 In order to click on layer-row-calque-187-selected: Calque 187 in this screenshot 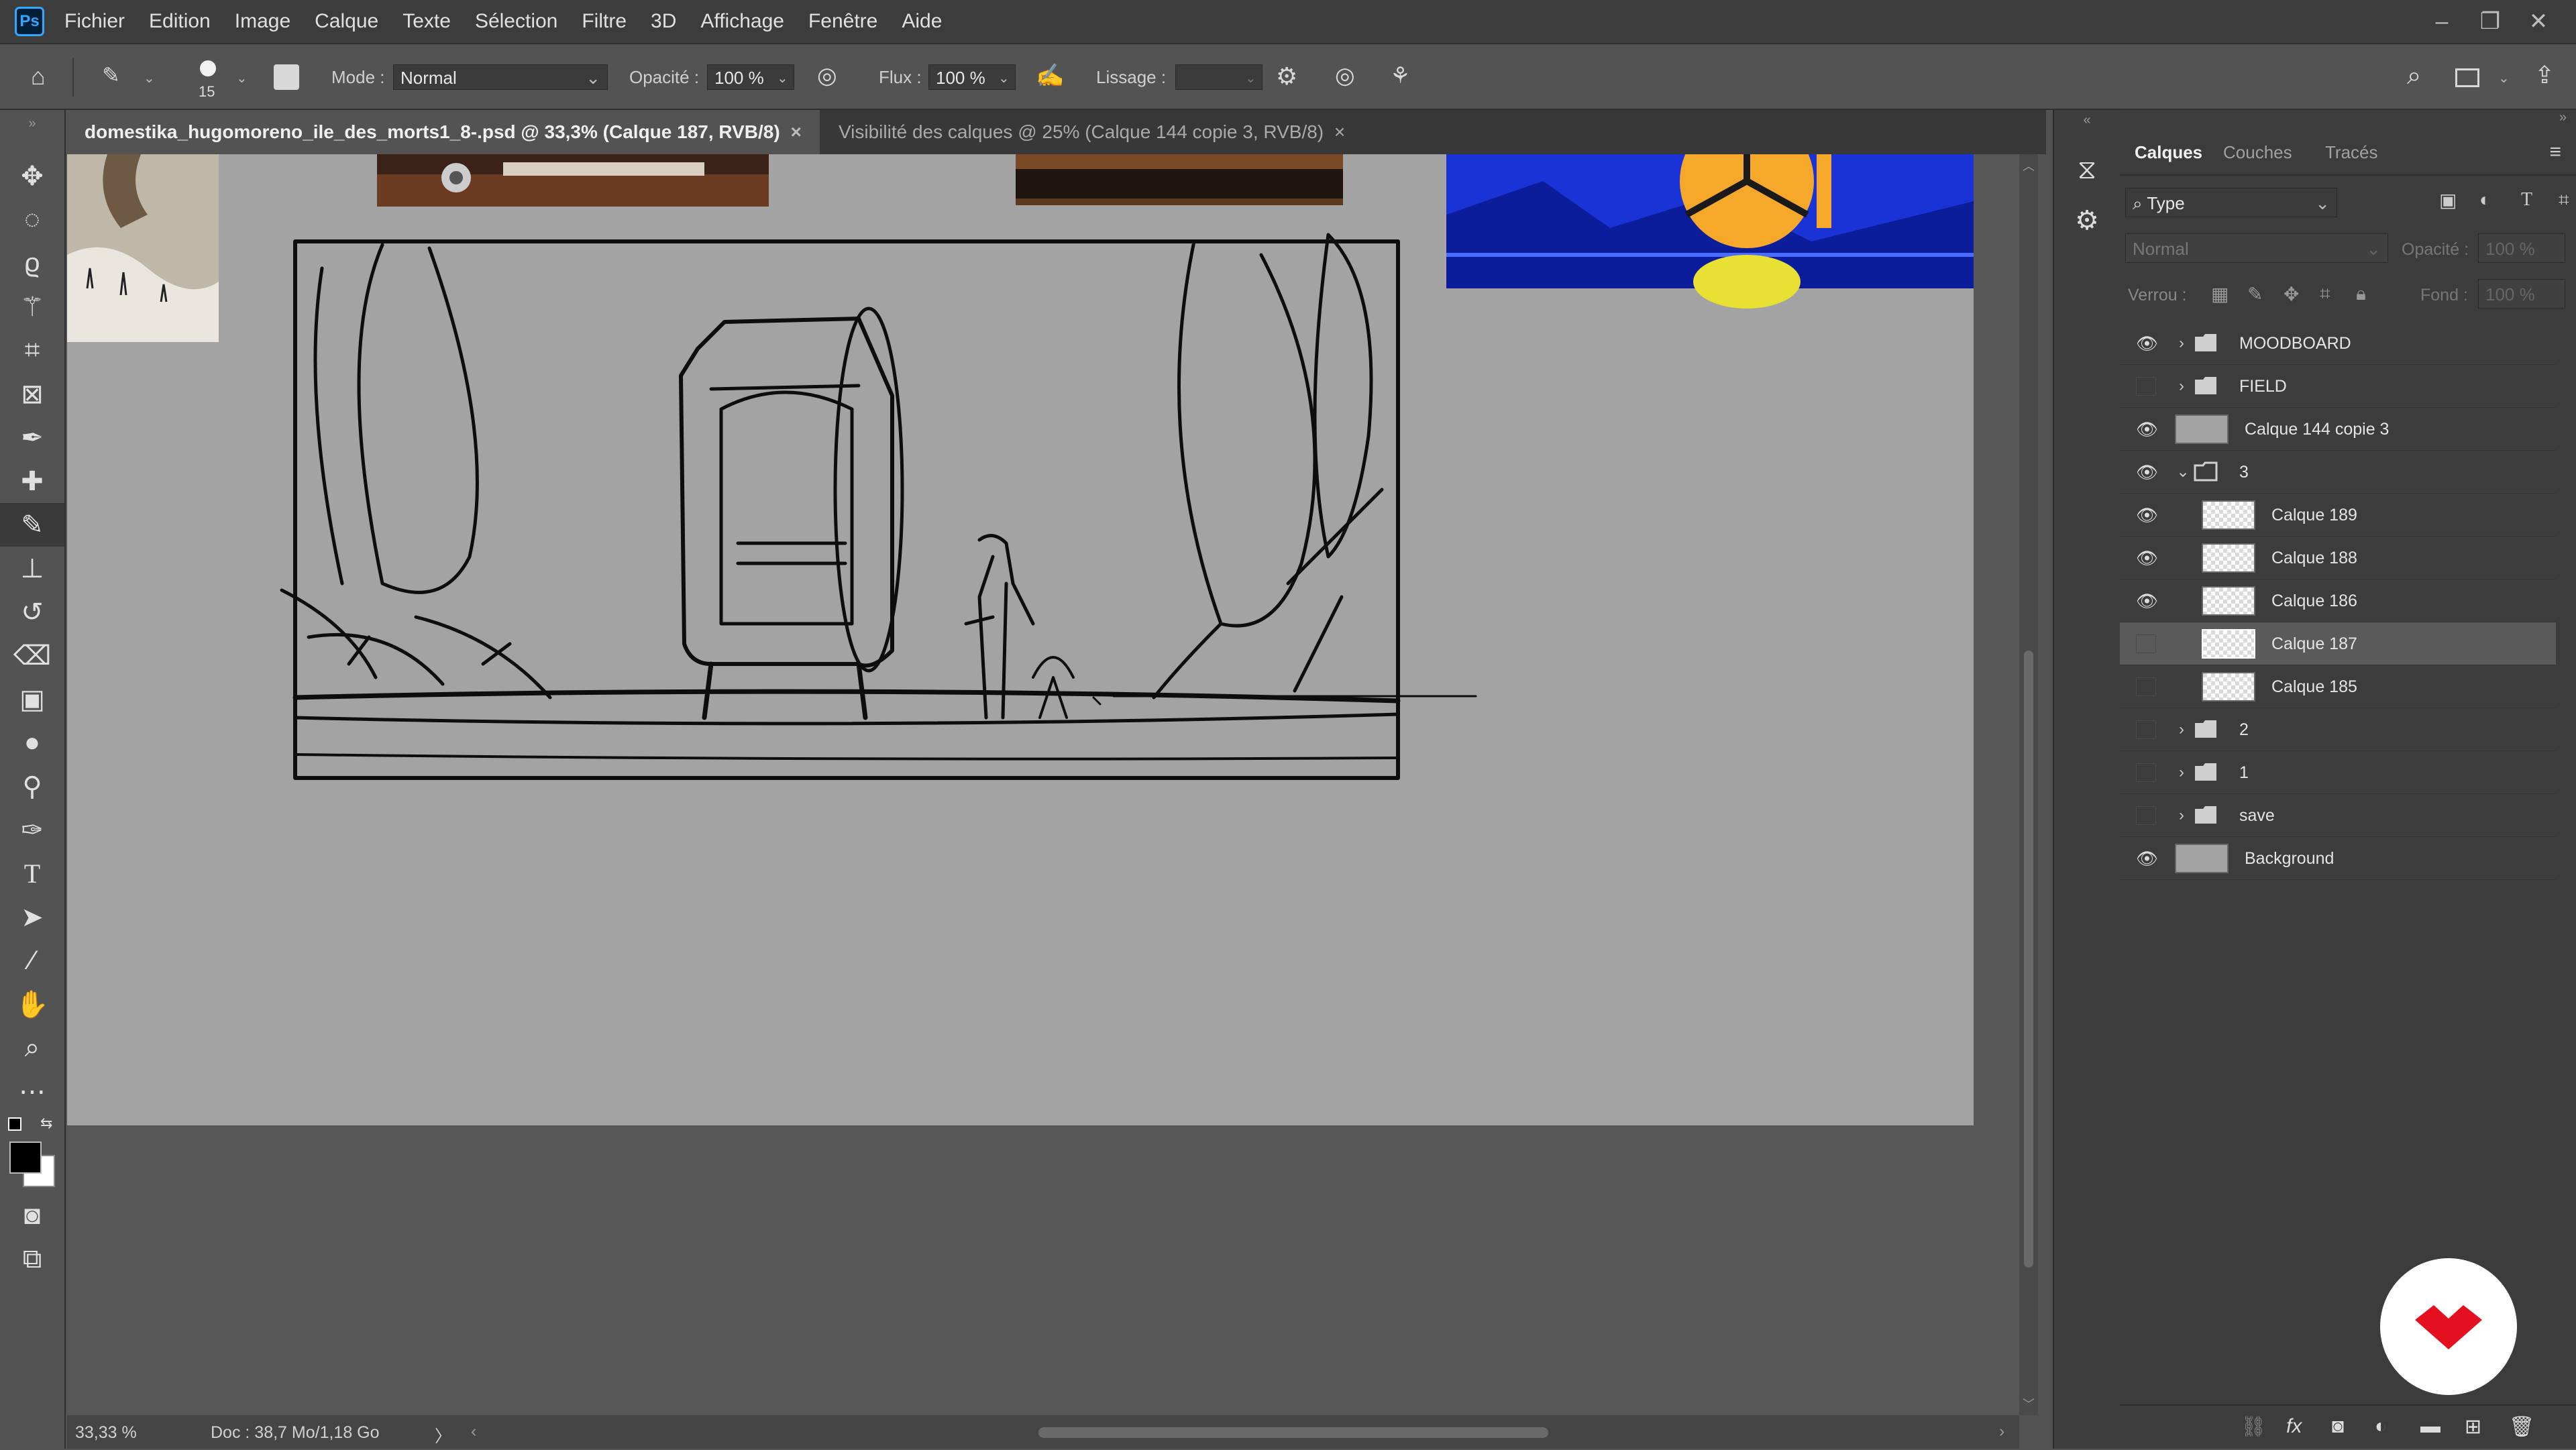, I will do `click(2338, 643)`.